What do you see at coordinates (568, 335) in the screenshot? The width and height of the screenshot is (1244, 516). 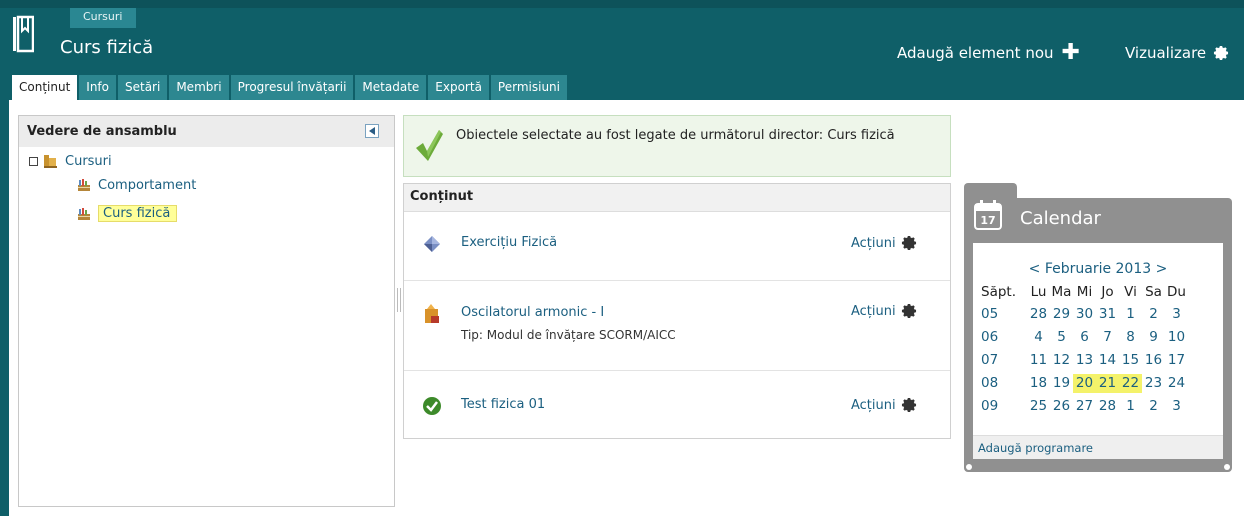 I see `item-type-text: Tip: Modul de învățare SCORM/AICC` at bounding box center [568, 335].